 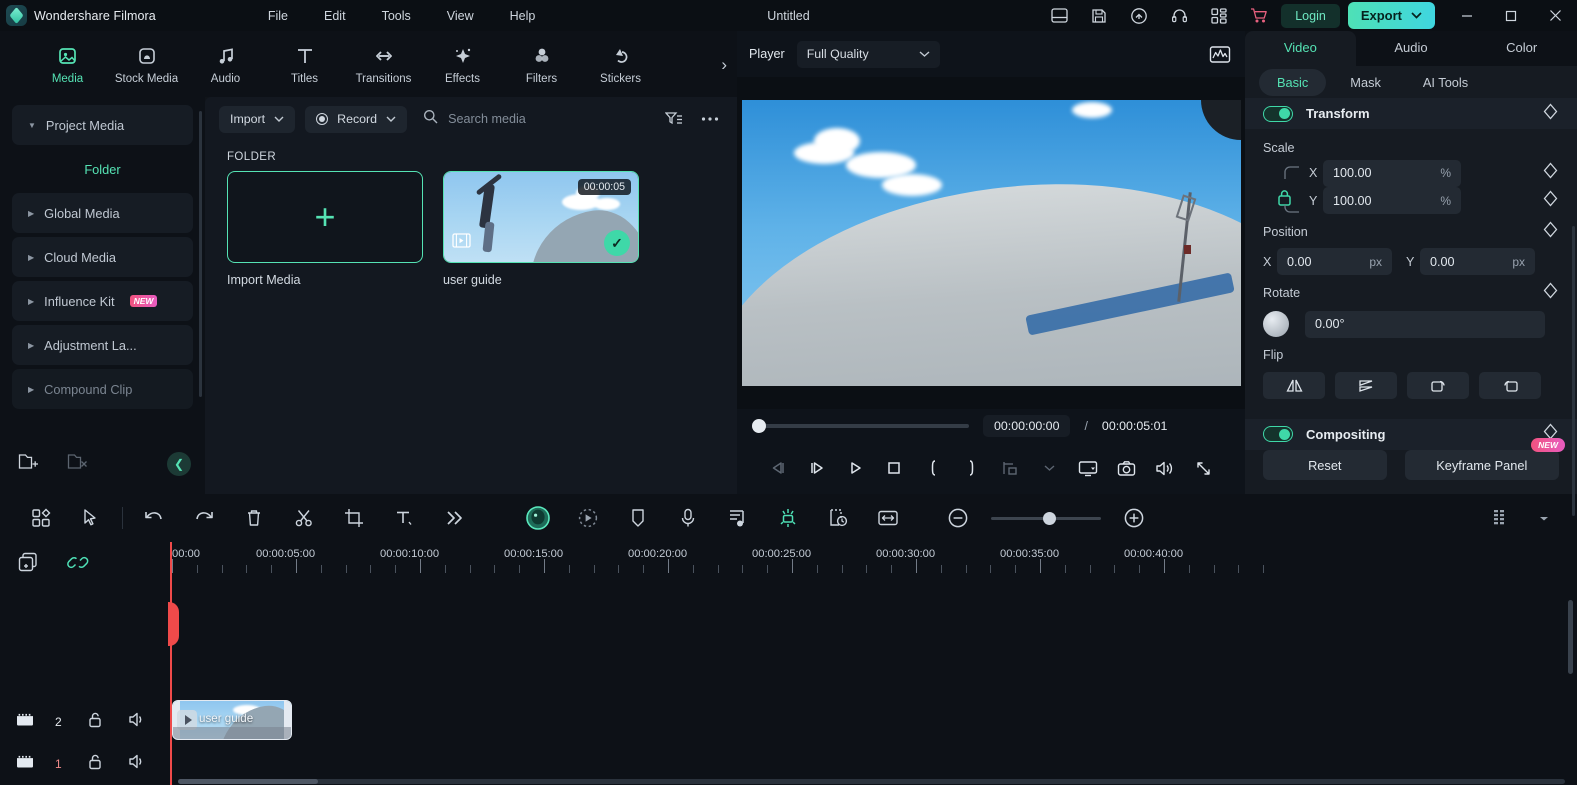 What do you see at coordinates (541, 229) in the screenshot?
I see `media-card-user-guide: 00:00:05 ✓ user guide` at bounding box center [541, 229].